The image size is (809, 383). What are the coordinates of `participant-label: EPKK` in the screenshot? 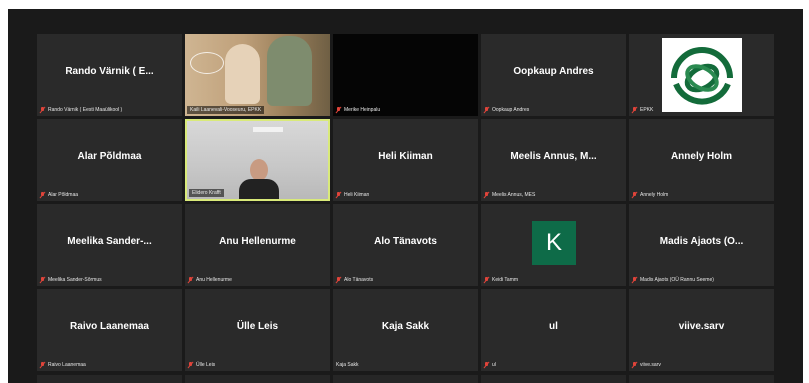 It's located at (642, 110).